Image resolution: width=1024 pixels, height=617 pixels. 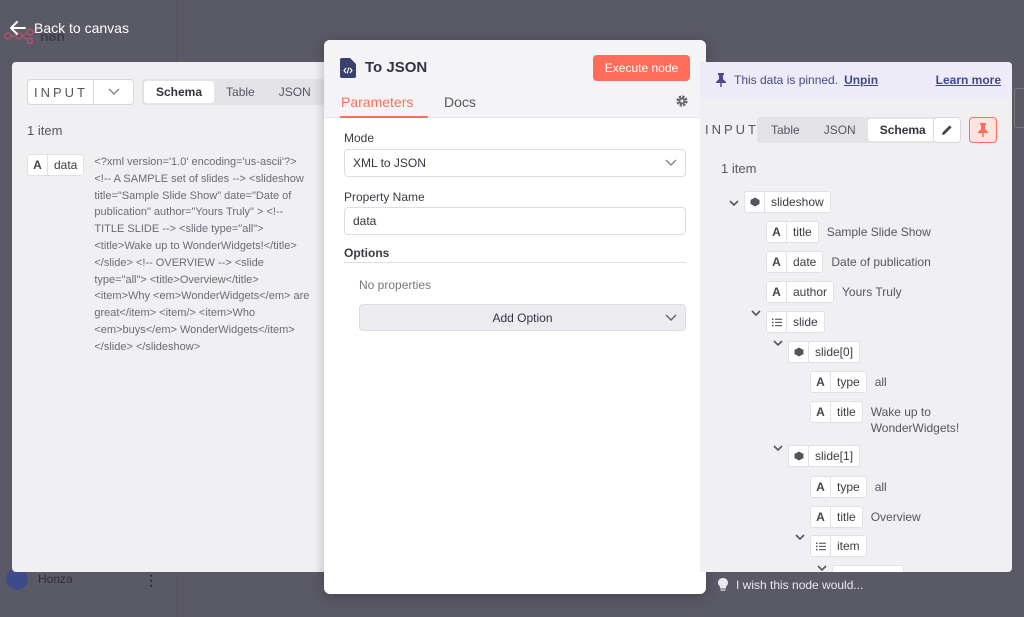 I want to click on back-to-canvas-link: Back to canvas, so click(x=69, y=28).